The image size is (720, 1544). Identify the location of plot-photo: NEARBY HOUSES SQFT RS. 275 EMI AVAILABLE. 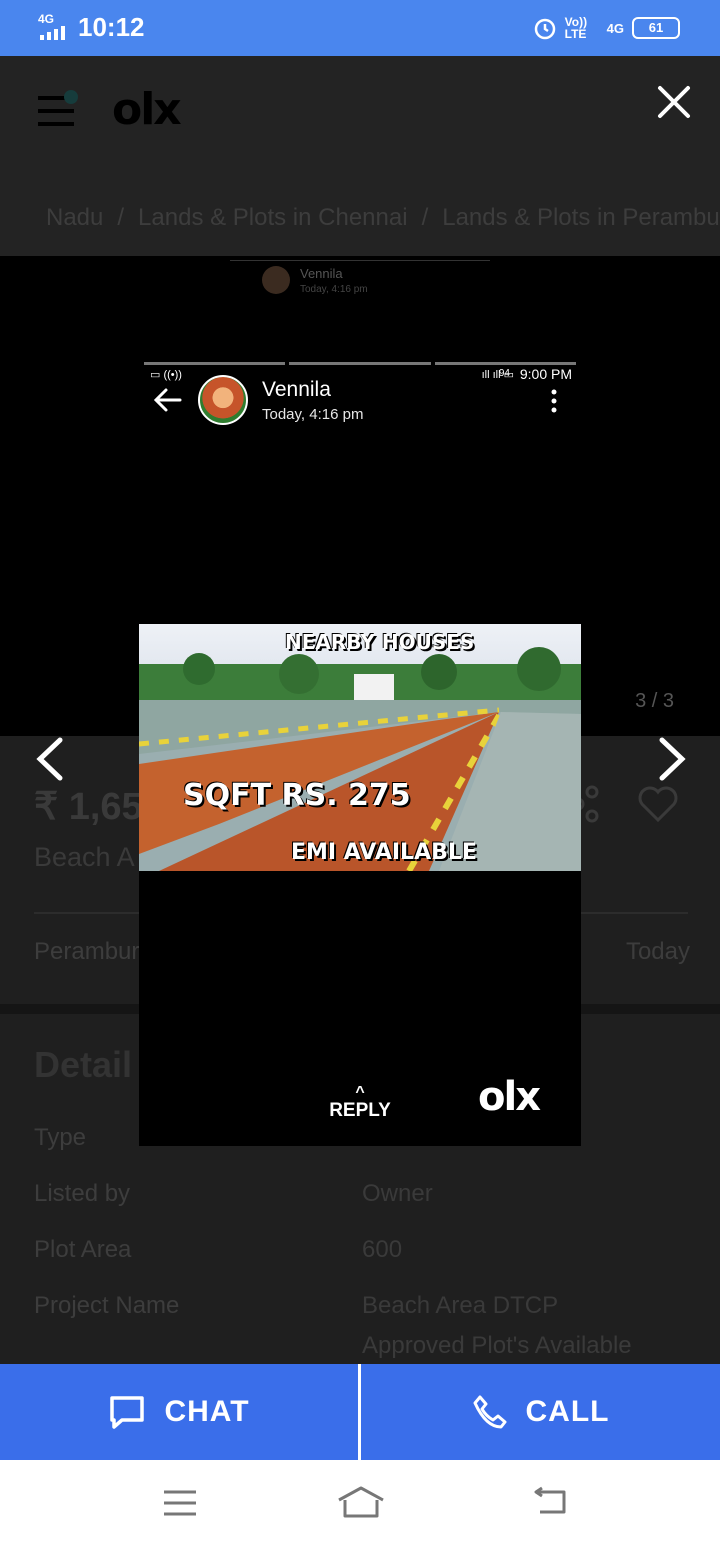
(360, 747).